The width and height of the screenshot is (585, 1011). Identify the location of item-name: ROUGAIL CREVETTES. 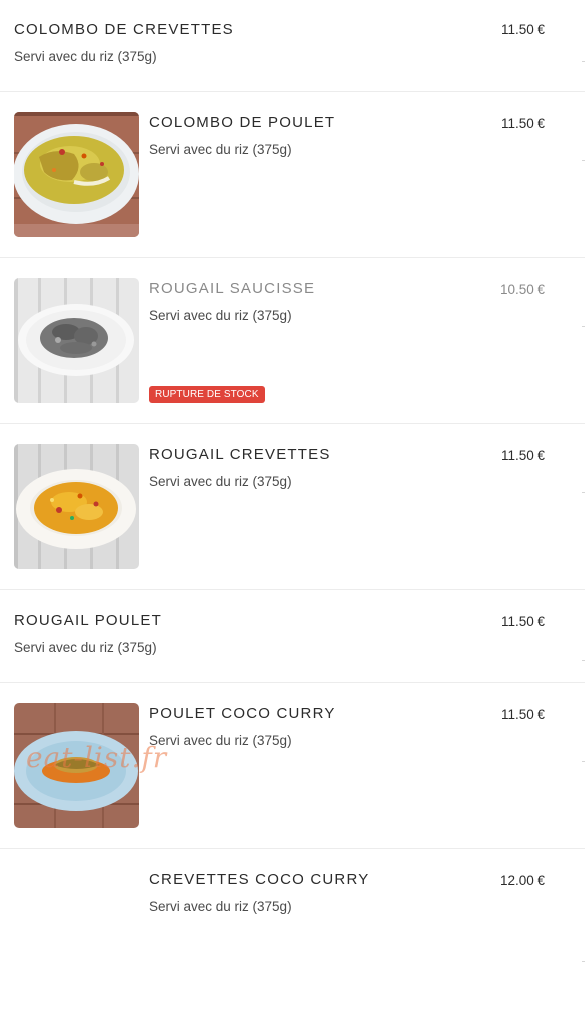
(240, 454).